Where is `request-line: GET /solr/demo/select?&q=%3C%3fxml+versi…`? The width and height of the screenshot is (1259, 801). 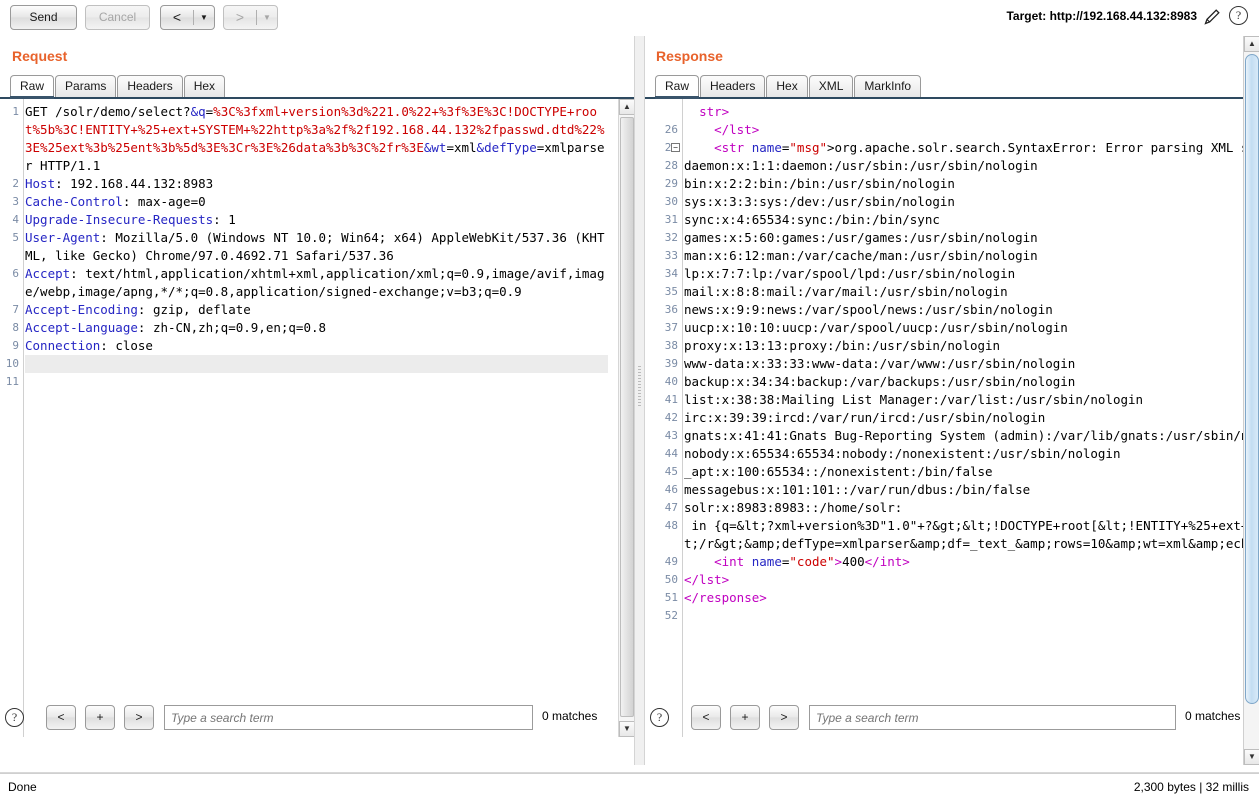
request-line: GET /solr/demo/select?&q=%3C%3fxml+versi… is located at coordinates (315, 138).